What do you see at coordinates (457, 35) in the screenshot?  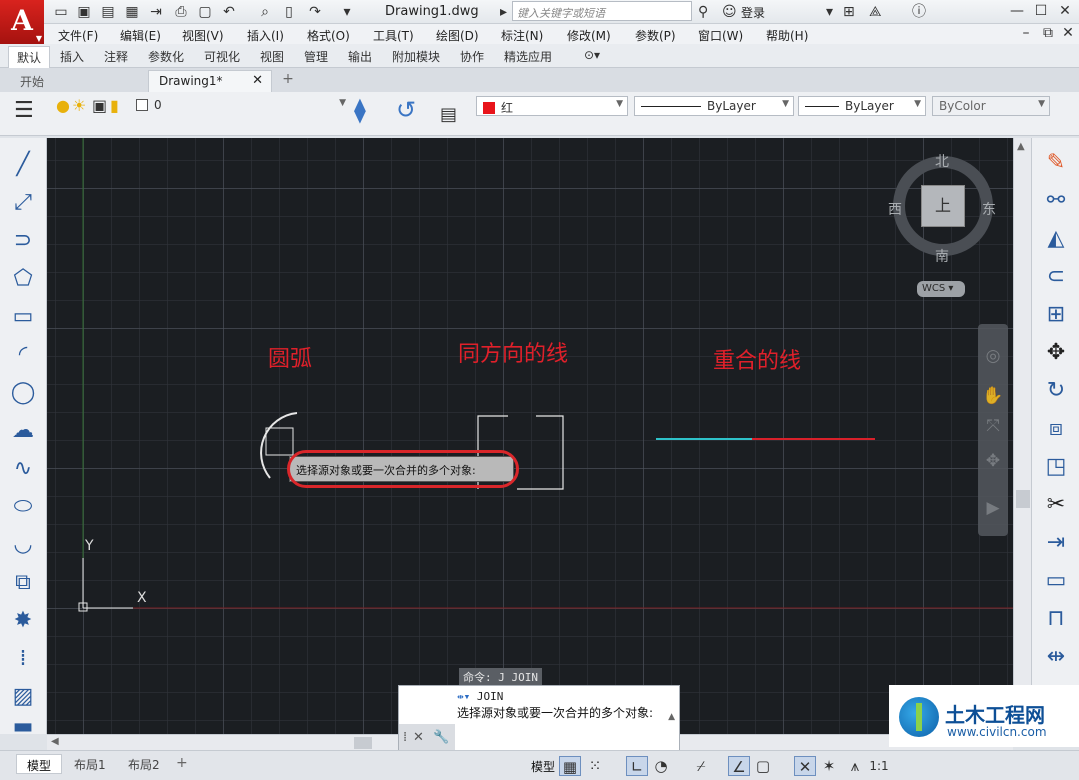 I see `menu-draw: 绘图(D)` at bounding box center [457, 35].